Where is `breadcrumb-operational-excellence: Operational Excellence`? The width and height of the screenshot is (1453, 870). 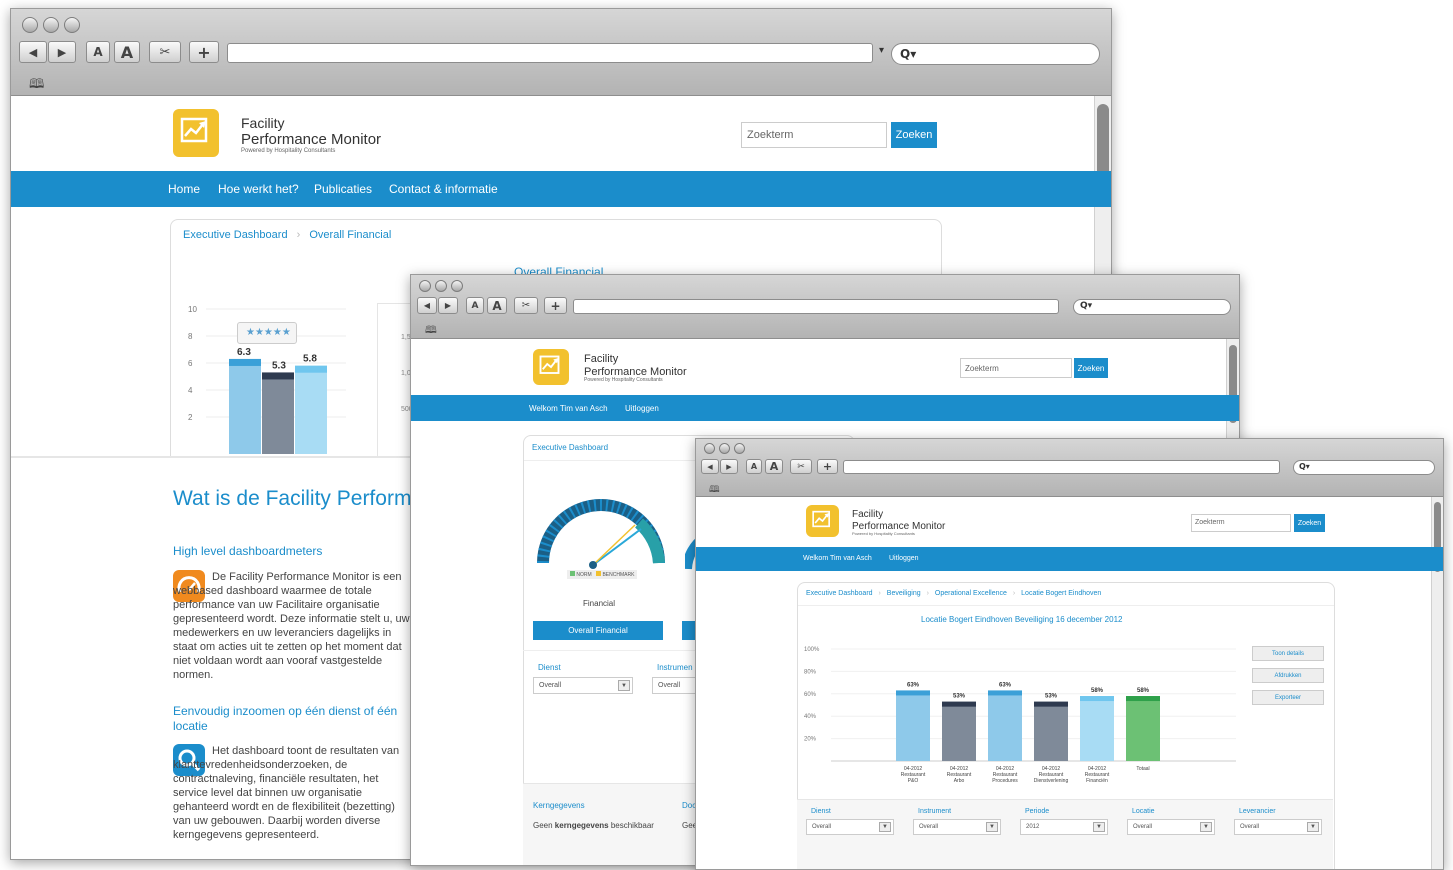 breadcrumb-operational-excellence: Operational Excellence is located at coordinates (971, 593).